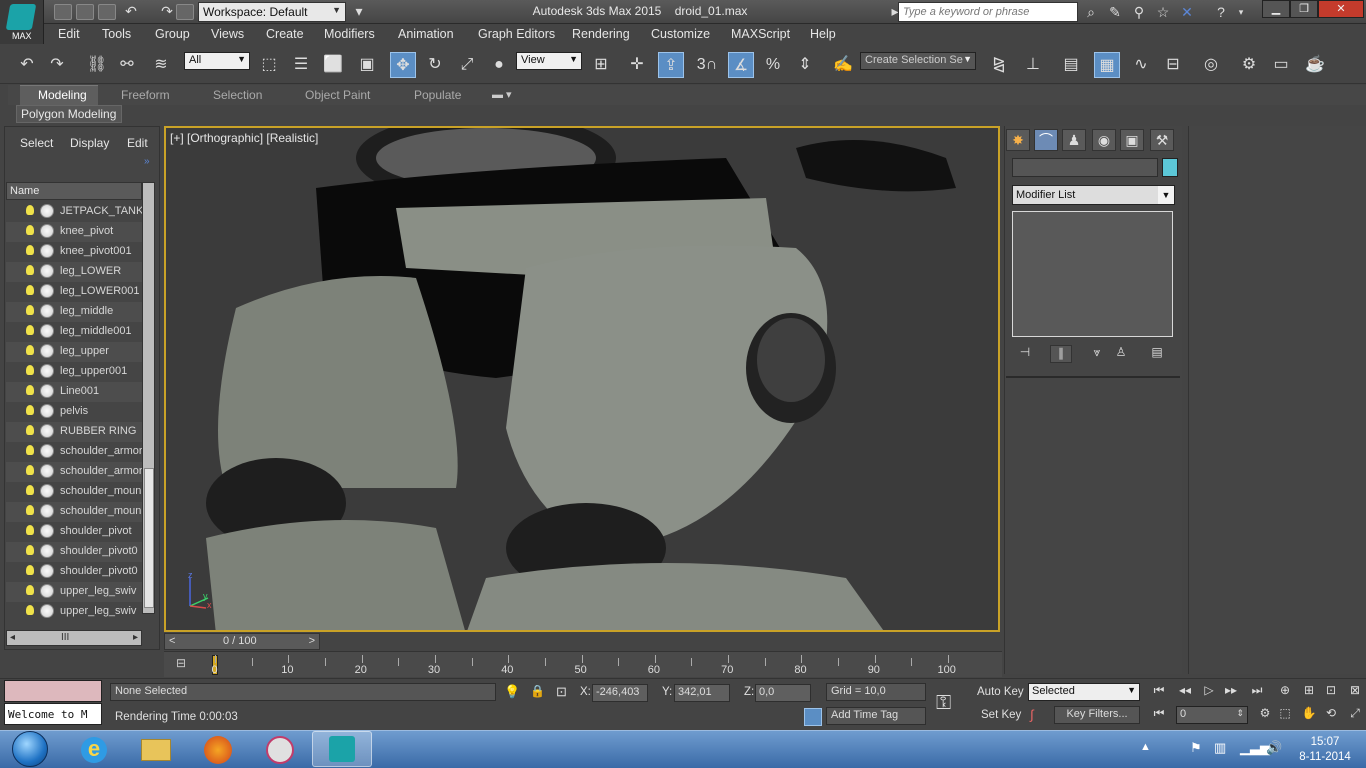  Describe the element at coordinates (1220, 748) in the screenshot. I see `network-icon: ▥` at that location.